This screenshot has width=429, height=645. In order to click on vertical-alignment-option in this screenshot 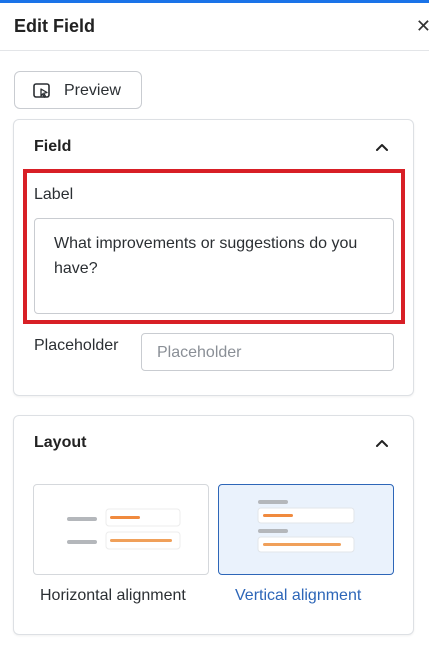, I will do `click(306, 529)`.